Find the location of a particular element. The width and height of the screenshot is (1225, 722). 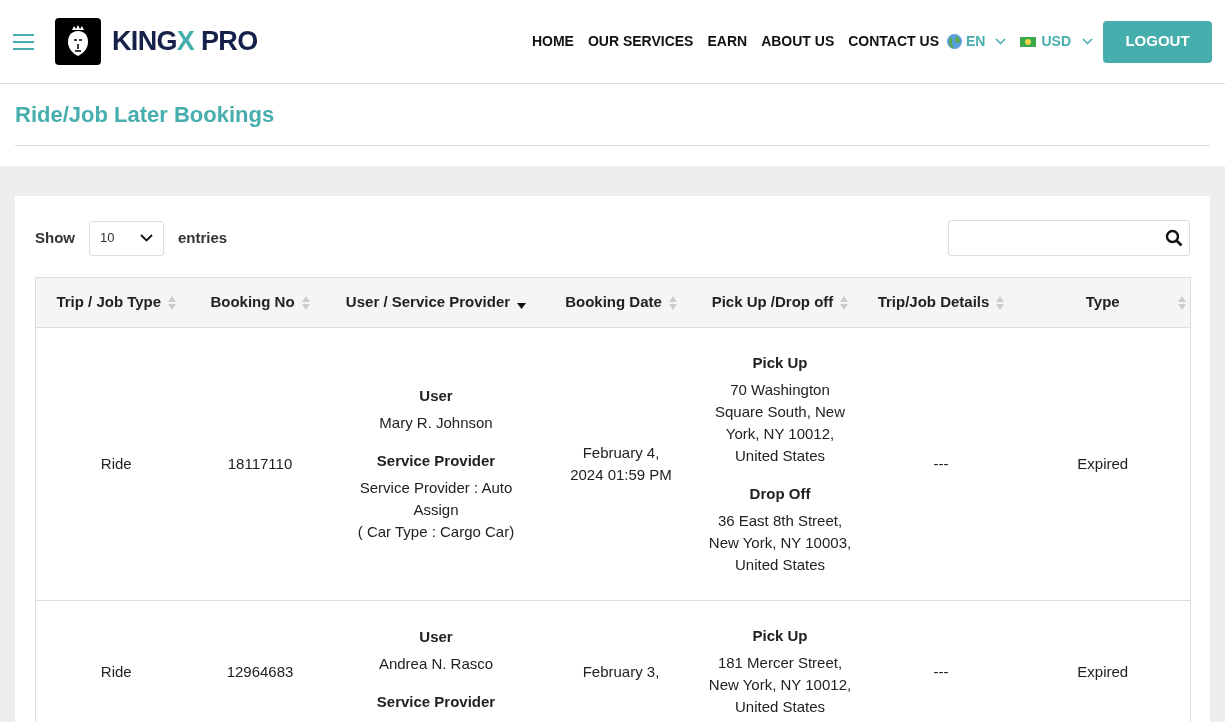

pickup-address: 181 Mercer Street, New York, NY 10012, United States is located at coordinates (780, 685).